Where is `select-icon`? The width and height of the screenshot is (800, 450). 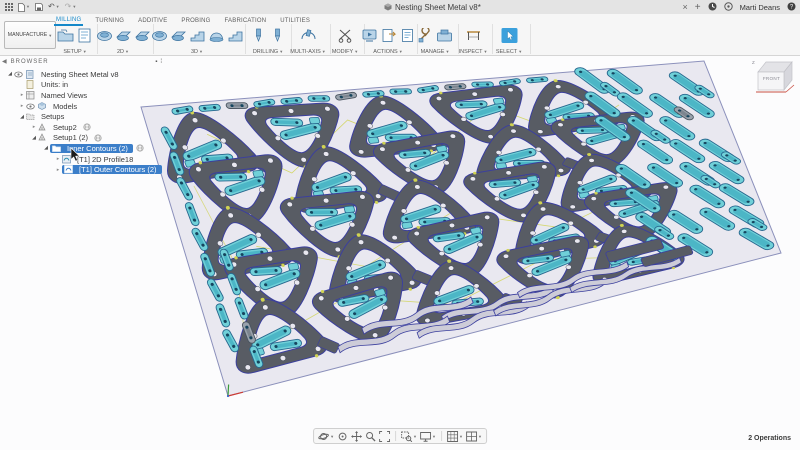
select-icon is located at coordinates (509, 35).